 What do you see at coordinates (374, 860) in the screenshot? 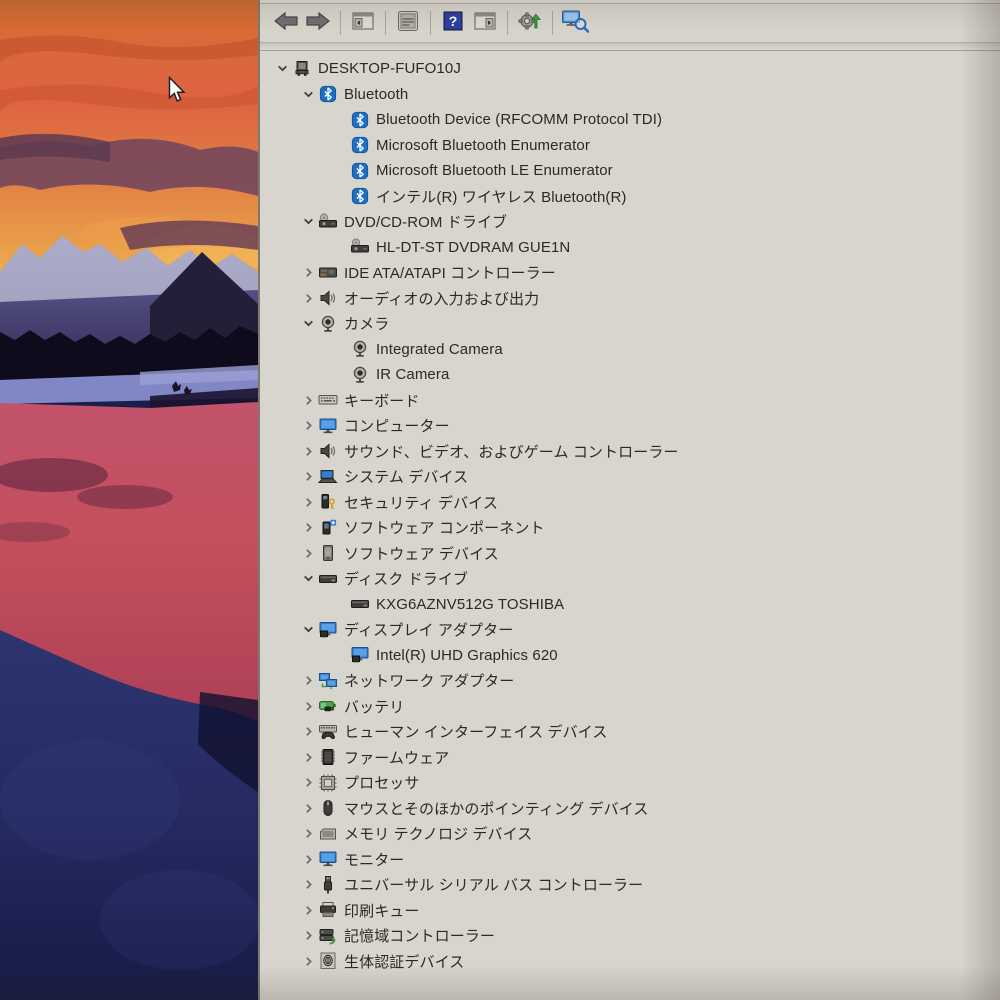
I see `tree-item-label: モニター` at bounding box center [374, 860].